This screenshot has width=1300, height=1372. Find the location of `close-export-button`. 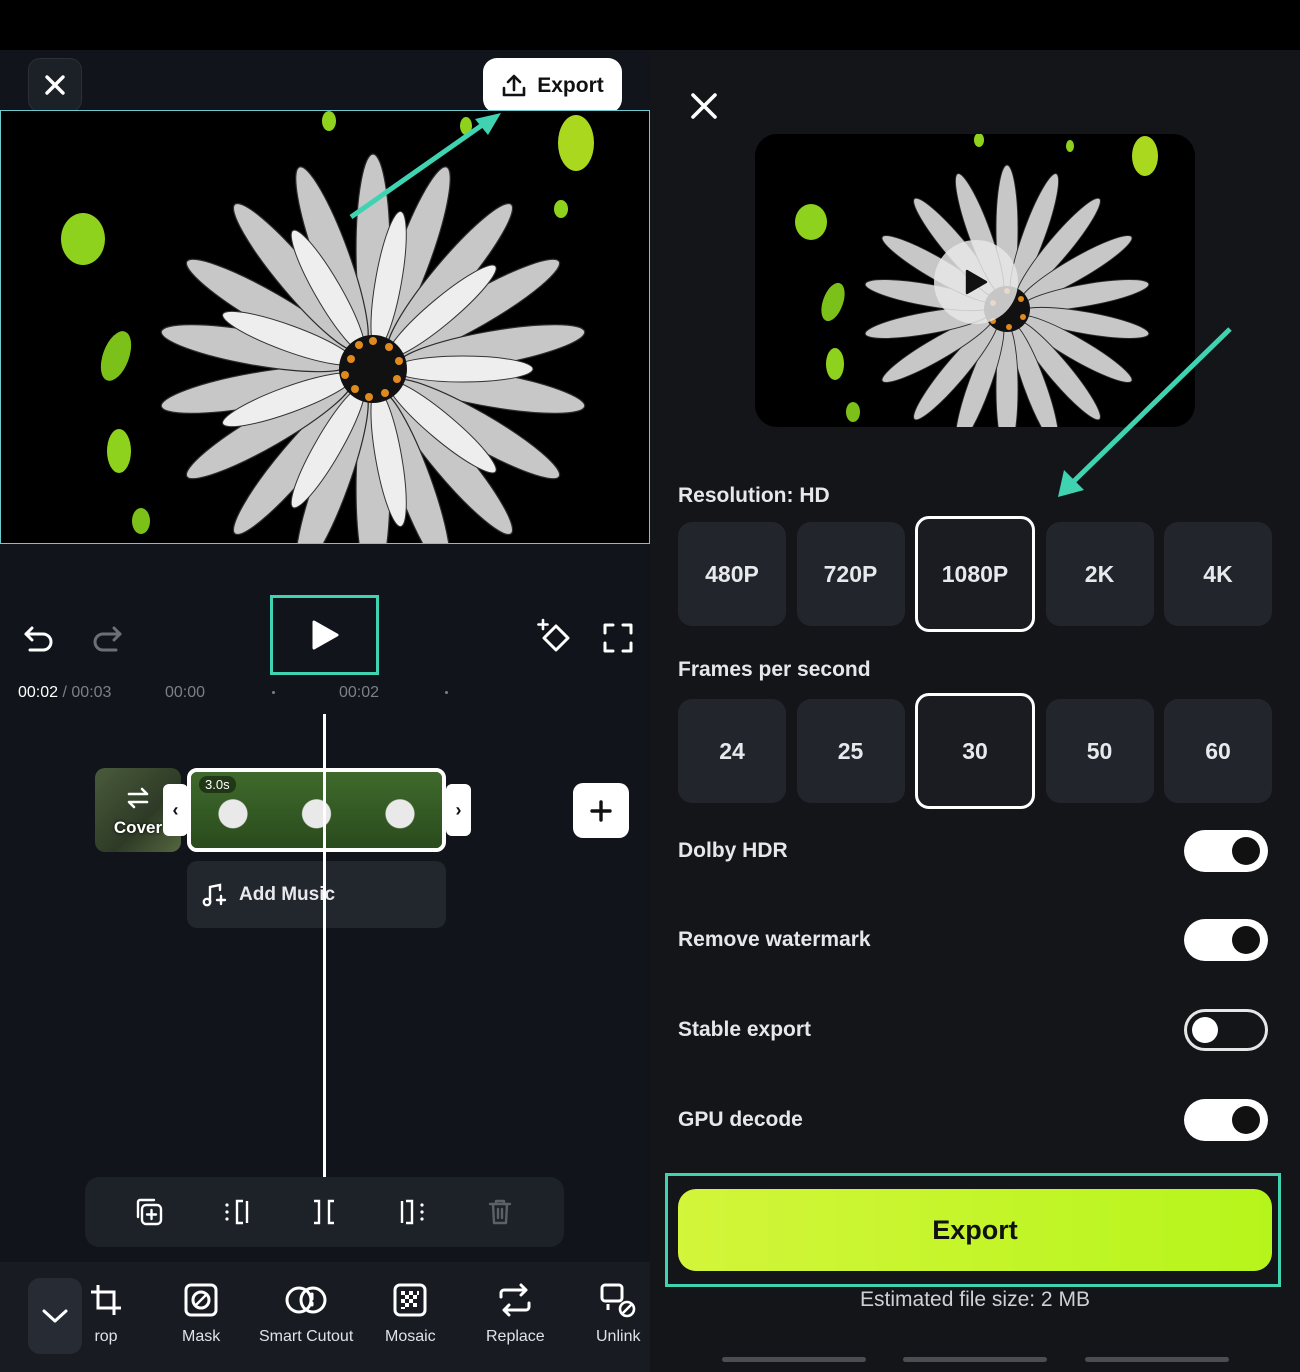

close-export-button is located at coordinates (704, 108).